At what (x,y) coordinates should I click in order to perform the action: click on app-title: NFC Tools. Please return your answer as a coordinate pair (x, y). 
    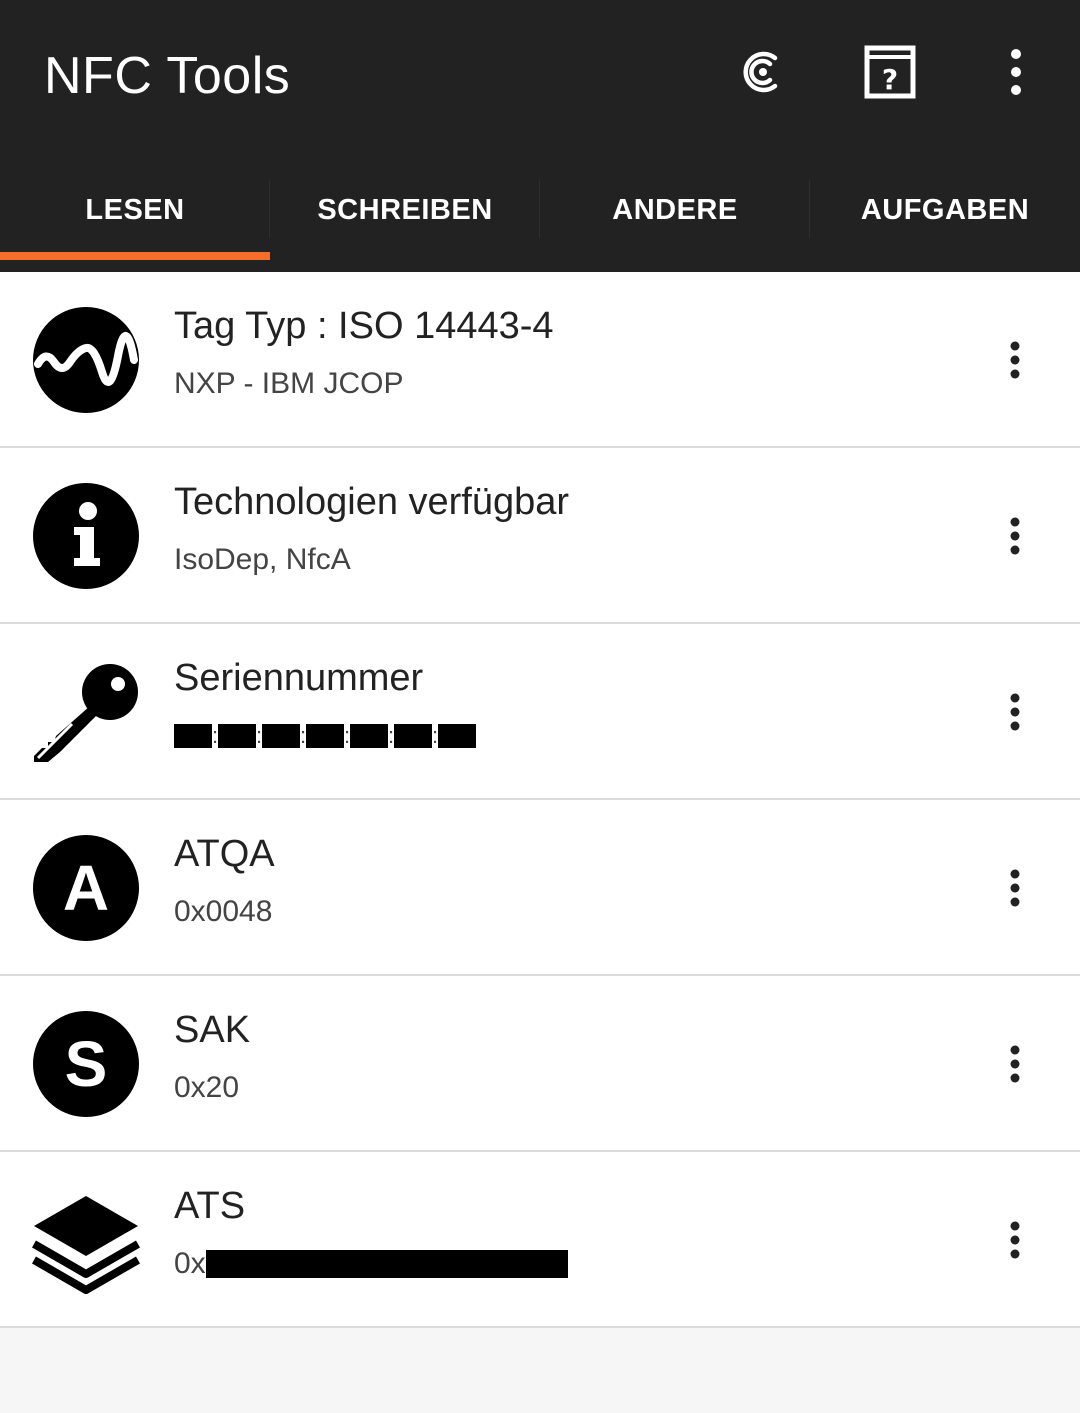
    Looking at the image, I should click on (167, 76).